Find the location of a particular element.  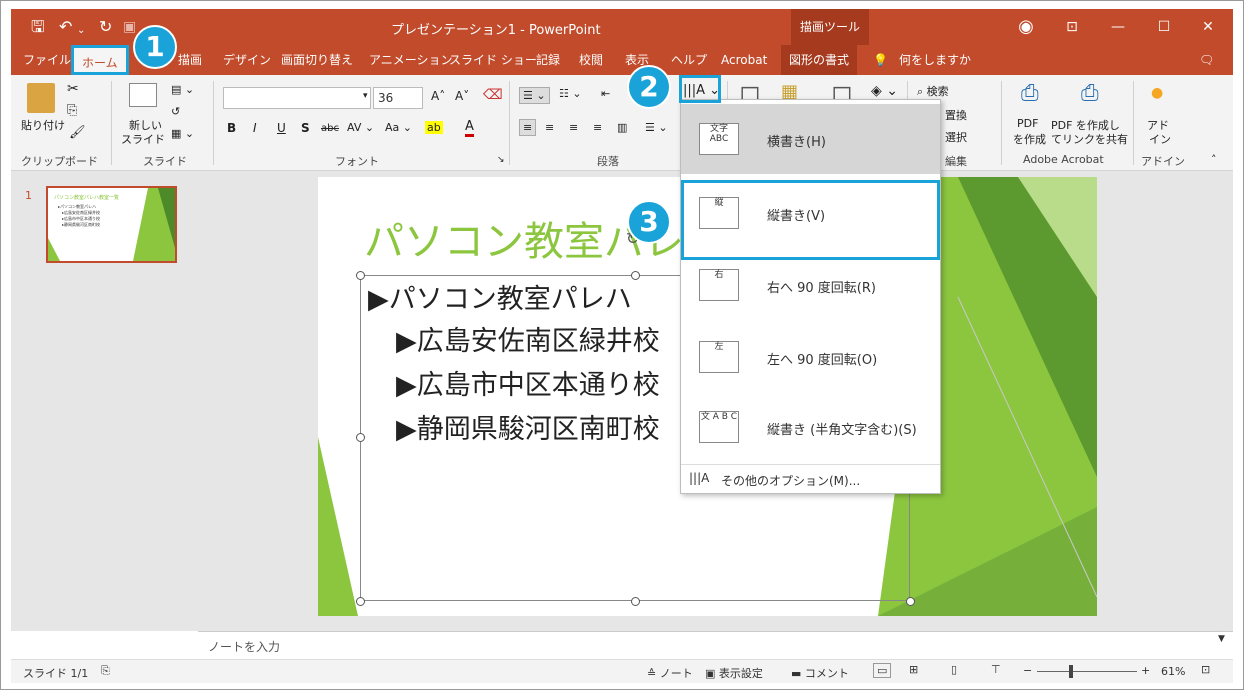

start-slideshow-icon: ▣ is located at coordinates (129, 27).